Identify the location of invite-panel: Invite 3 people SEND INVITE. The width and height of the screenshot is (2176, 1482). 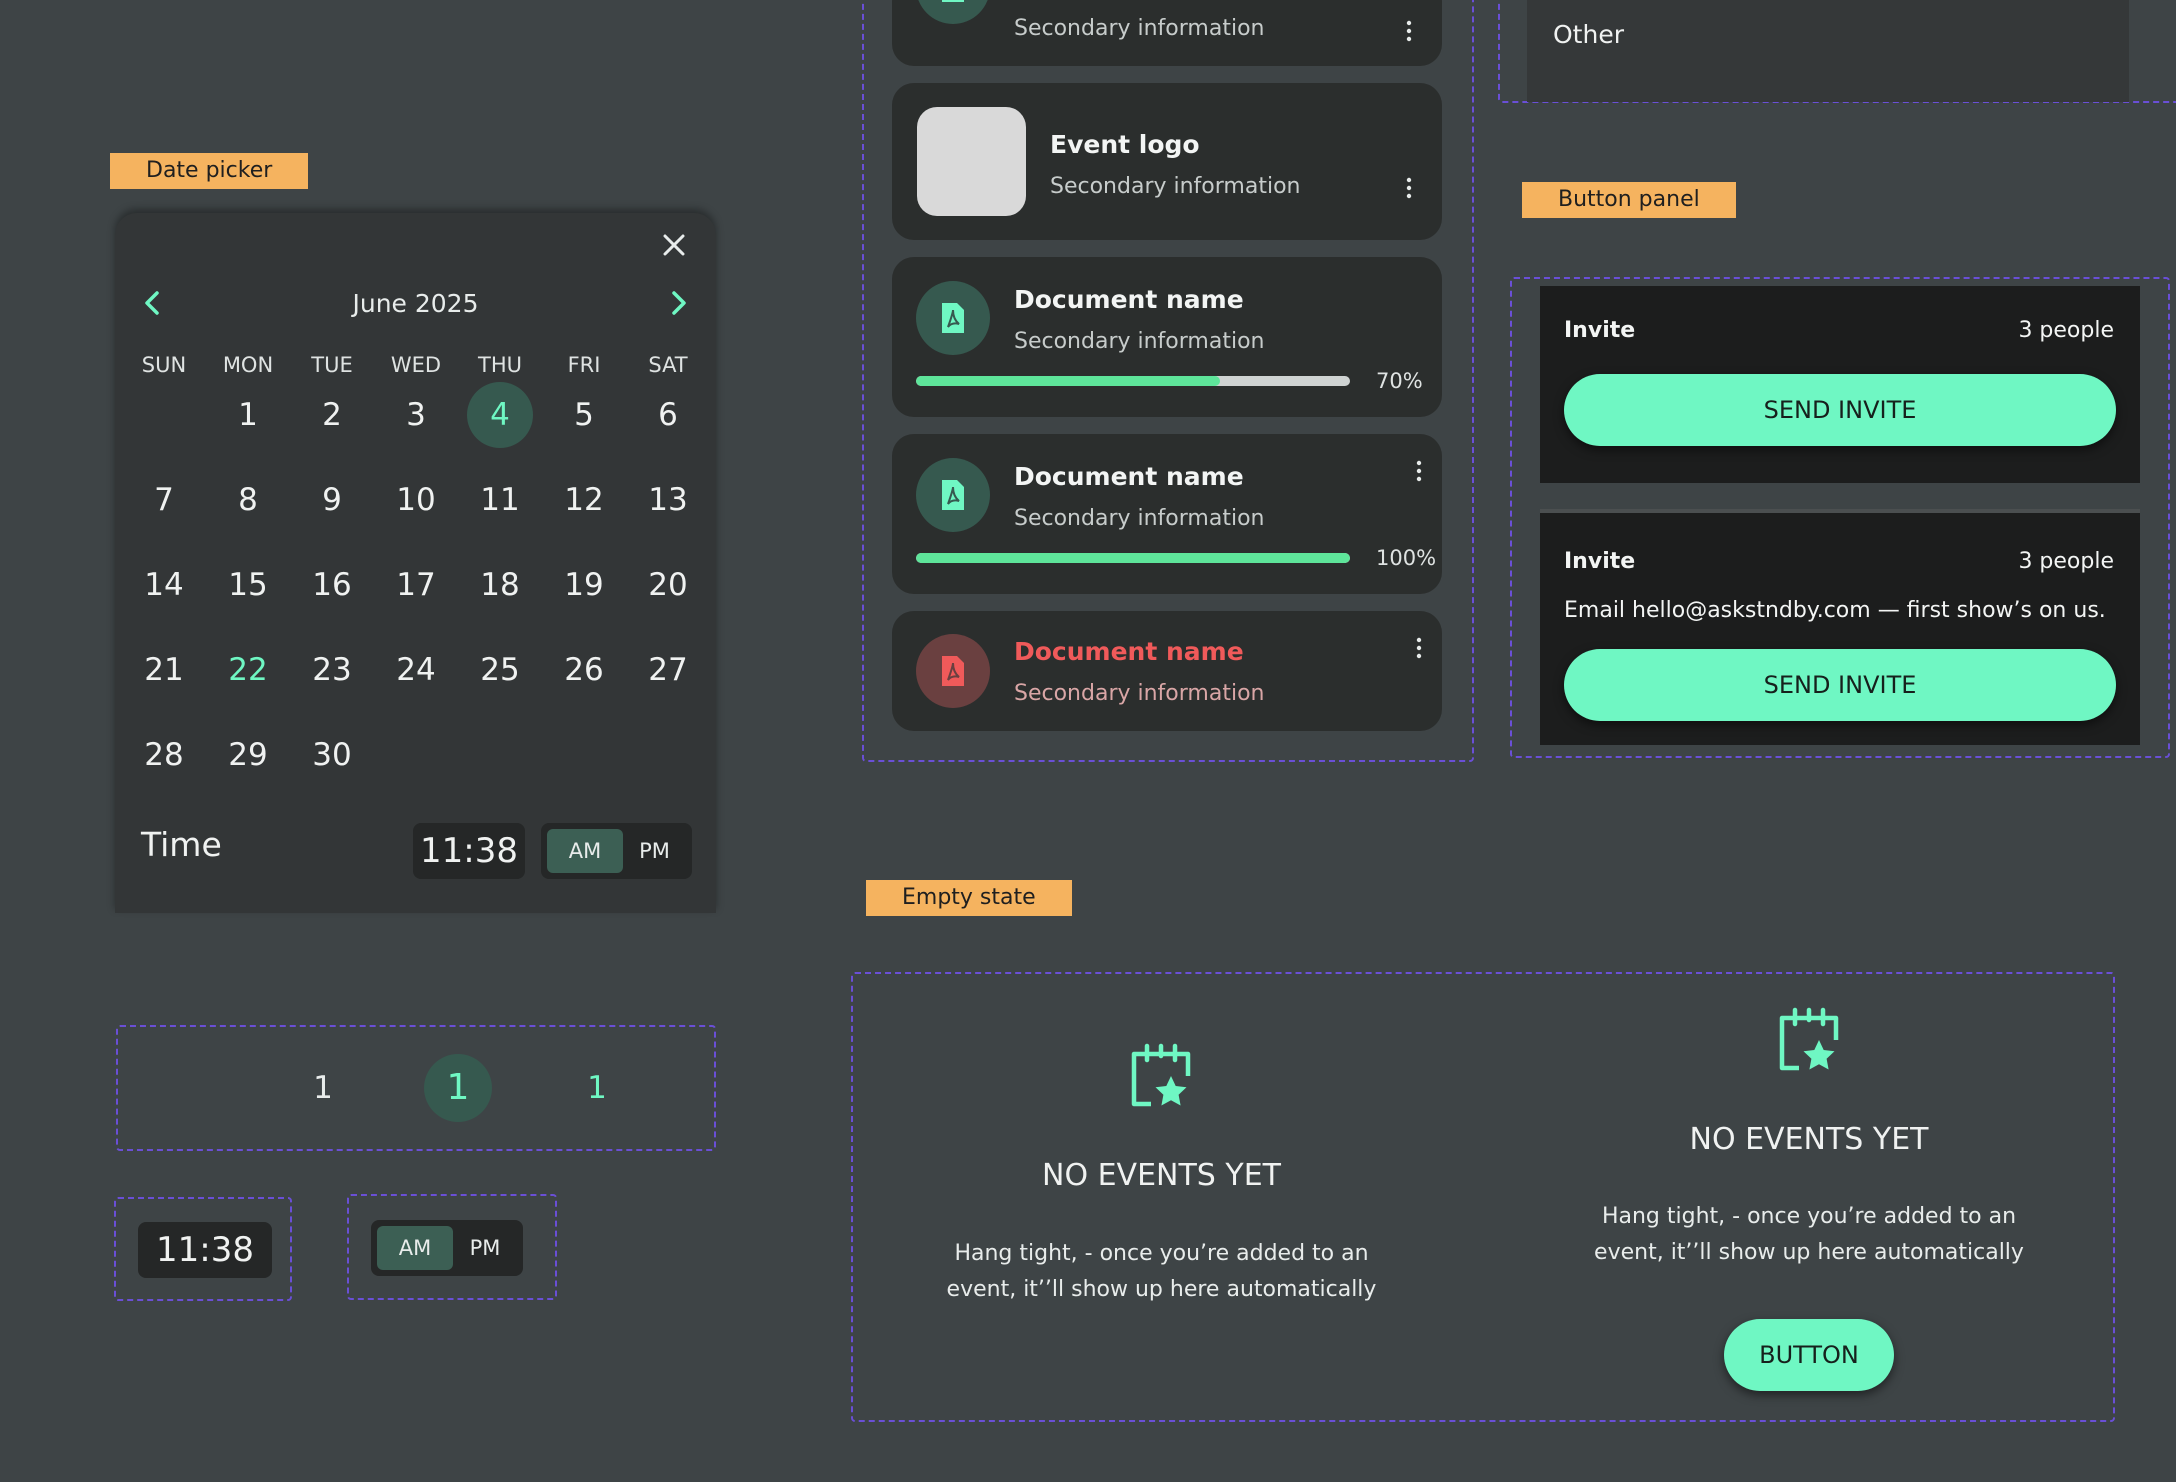
(1840, 384).